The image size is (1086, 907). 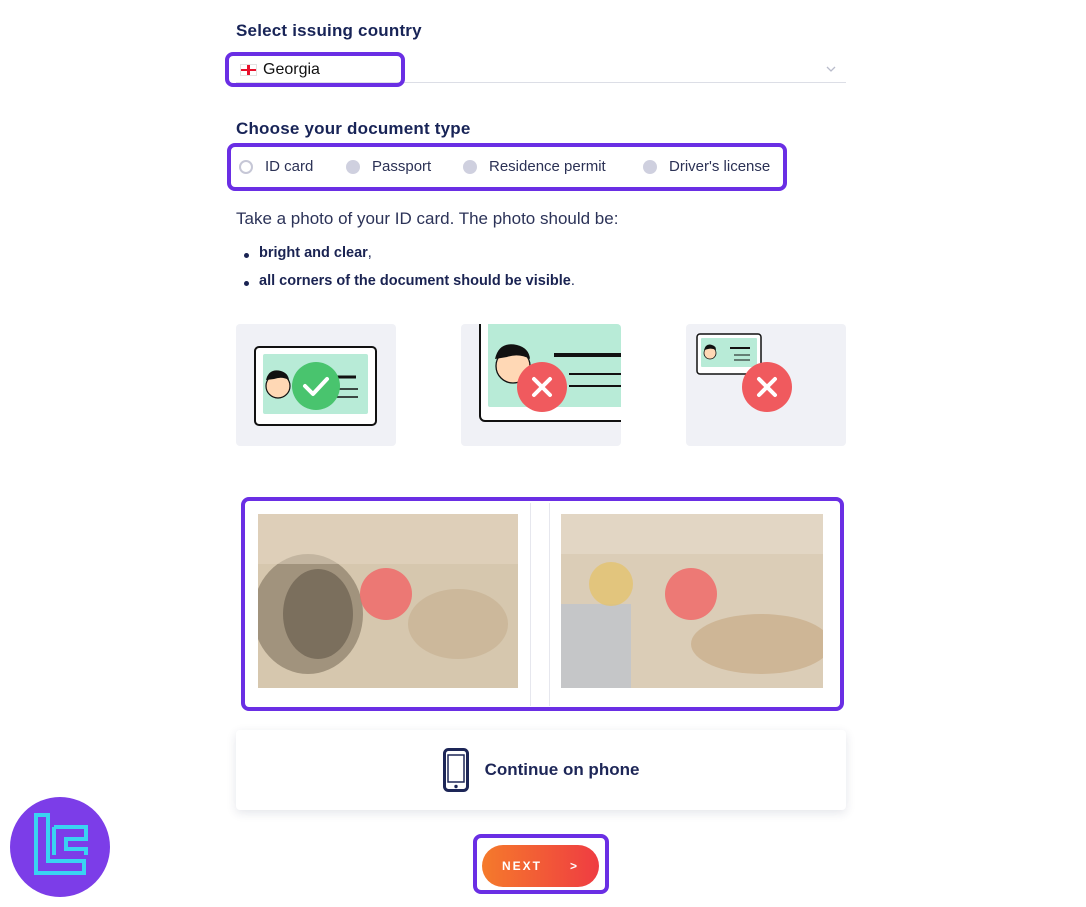 I want to click on brand-logo, so click(x=60, y=847).